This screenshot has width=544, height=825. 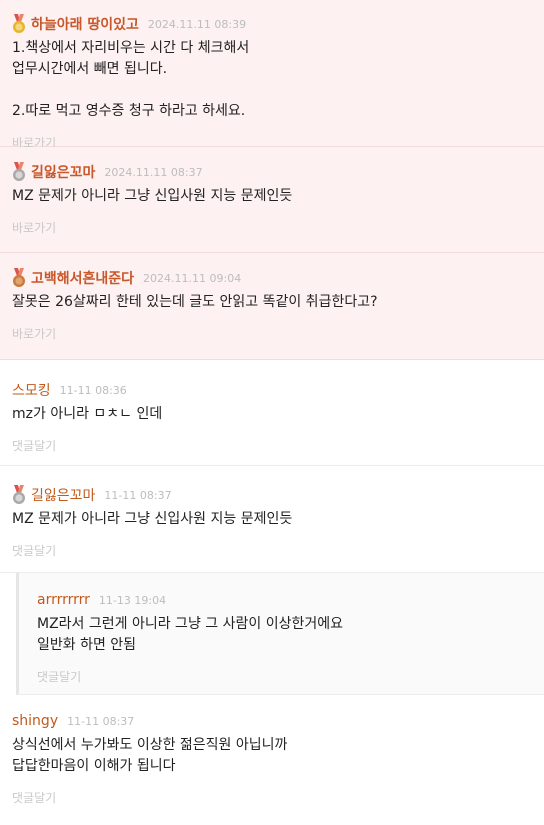 What do you see at coordinates (31, 390) in the screenshot?
I see `comment-author: 스모킹` at bounding box center [31, 390].